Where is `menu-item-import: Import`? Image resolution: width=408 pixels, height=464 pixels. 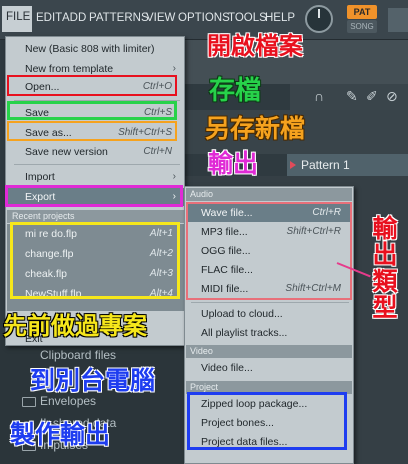 menu-item-import: Import is located at coordinates (40, 177).